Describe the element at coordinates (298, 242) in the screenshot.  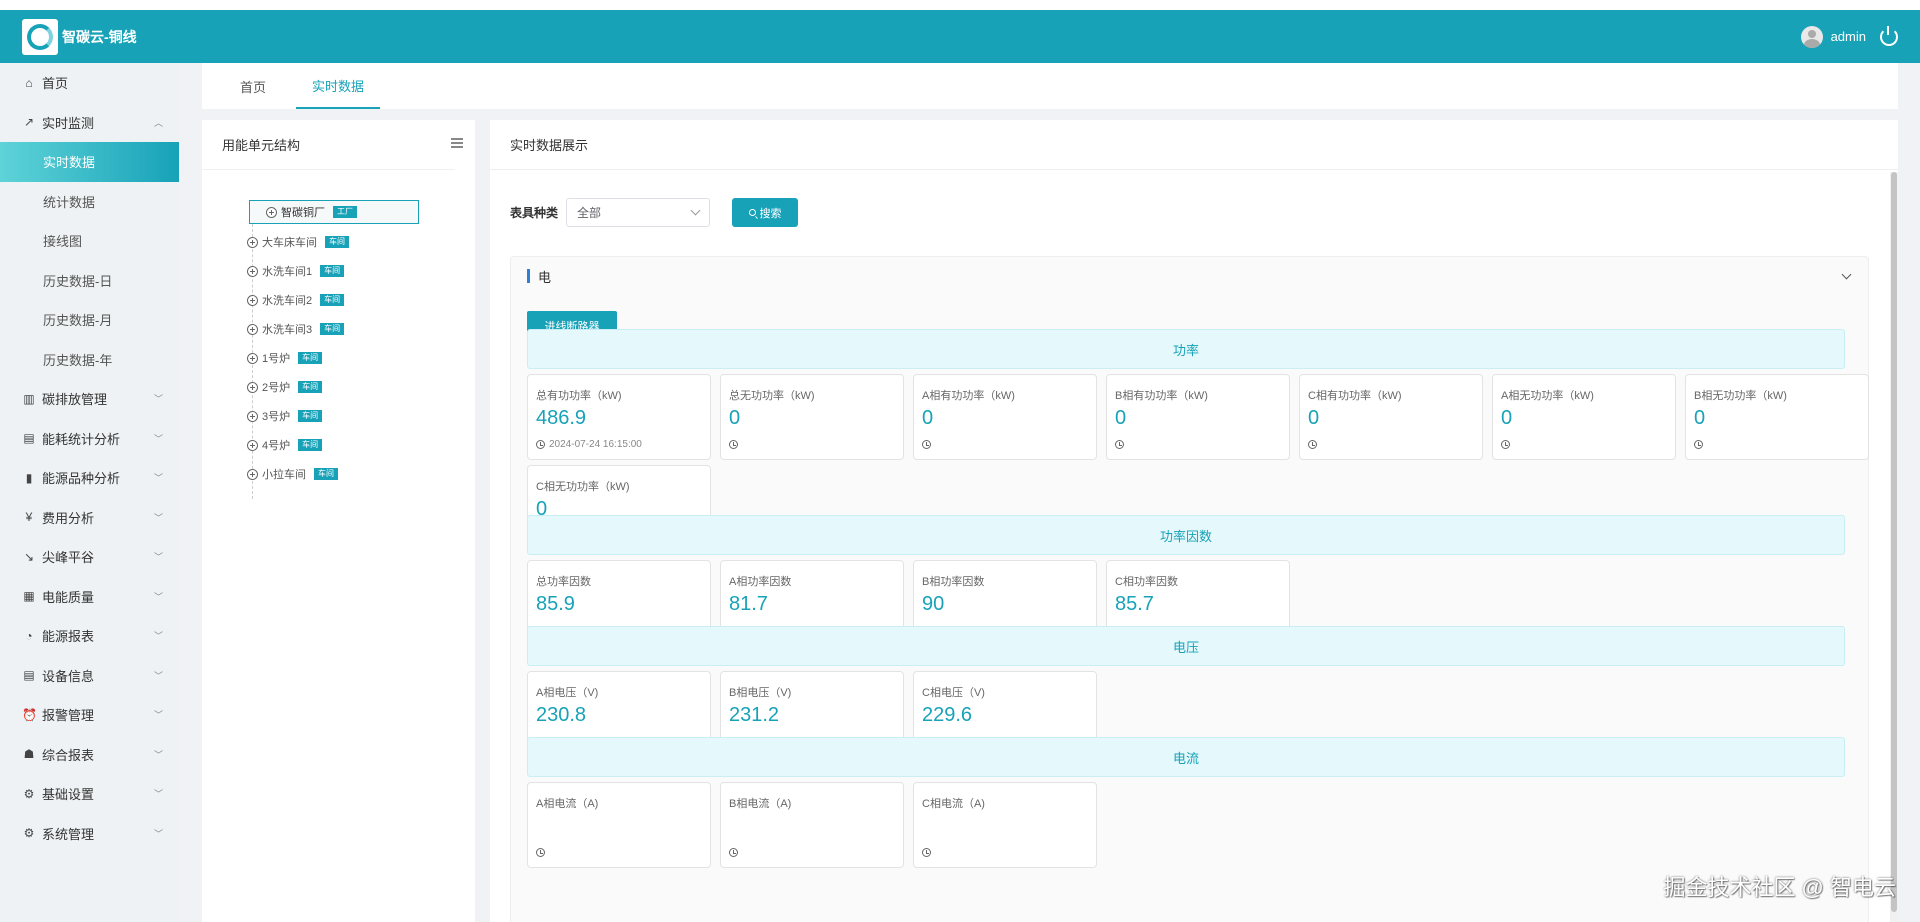
I see `tree-node: 大车床车间 车间` at that location.